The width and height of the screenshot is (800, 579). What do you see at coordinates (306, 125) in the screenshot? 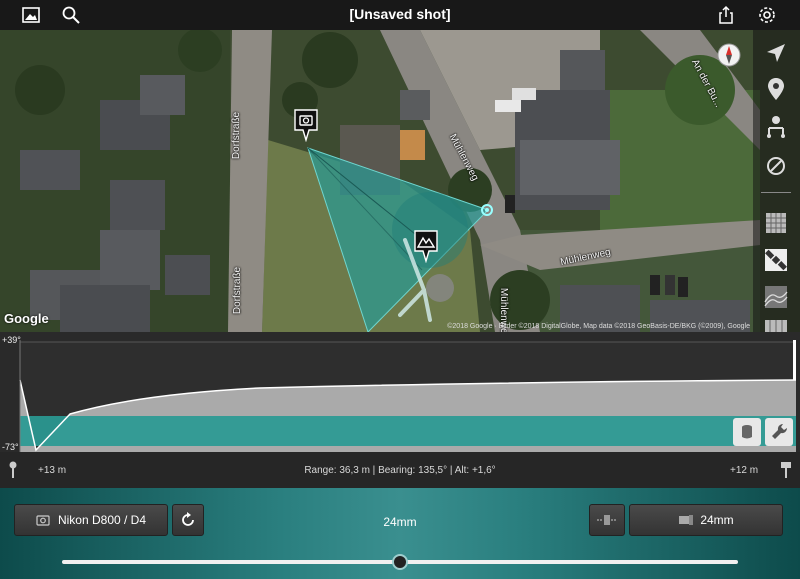
I see `camera-pin-icon` at bounding box center [306, 125].